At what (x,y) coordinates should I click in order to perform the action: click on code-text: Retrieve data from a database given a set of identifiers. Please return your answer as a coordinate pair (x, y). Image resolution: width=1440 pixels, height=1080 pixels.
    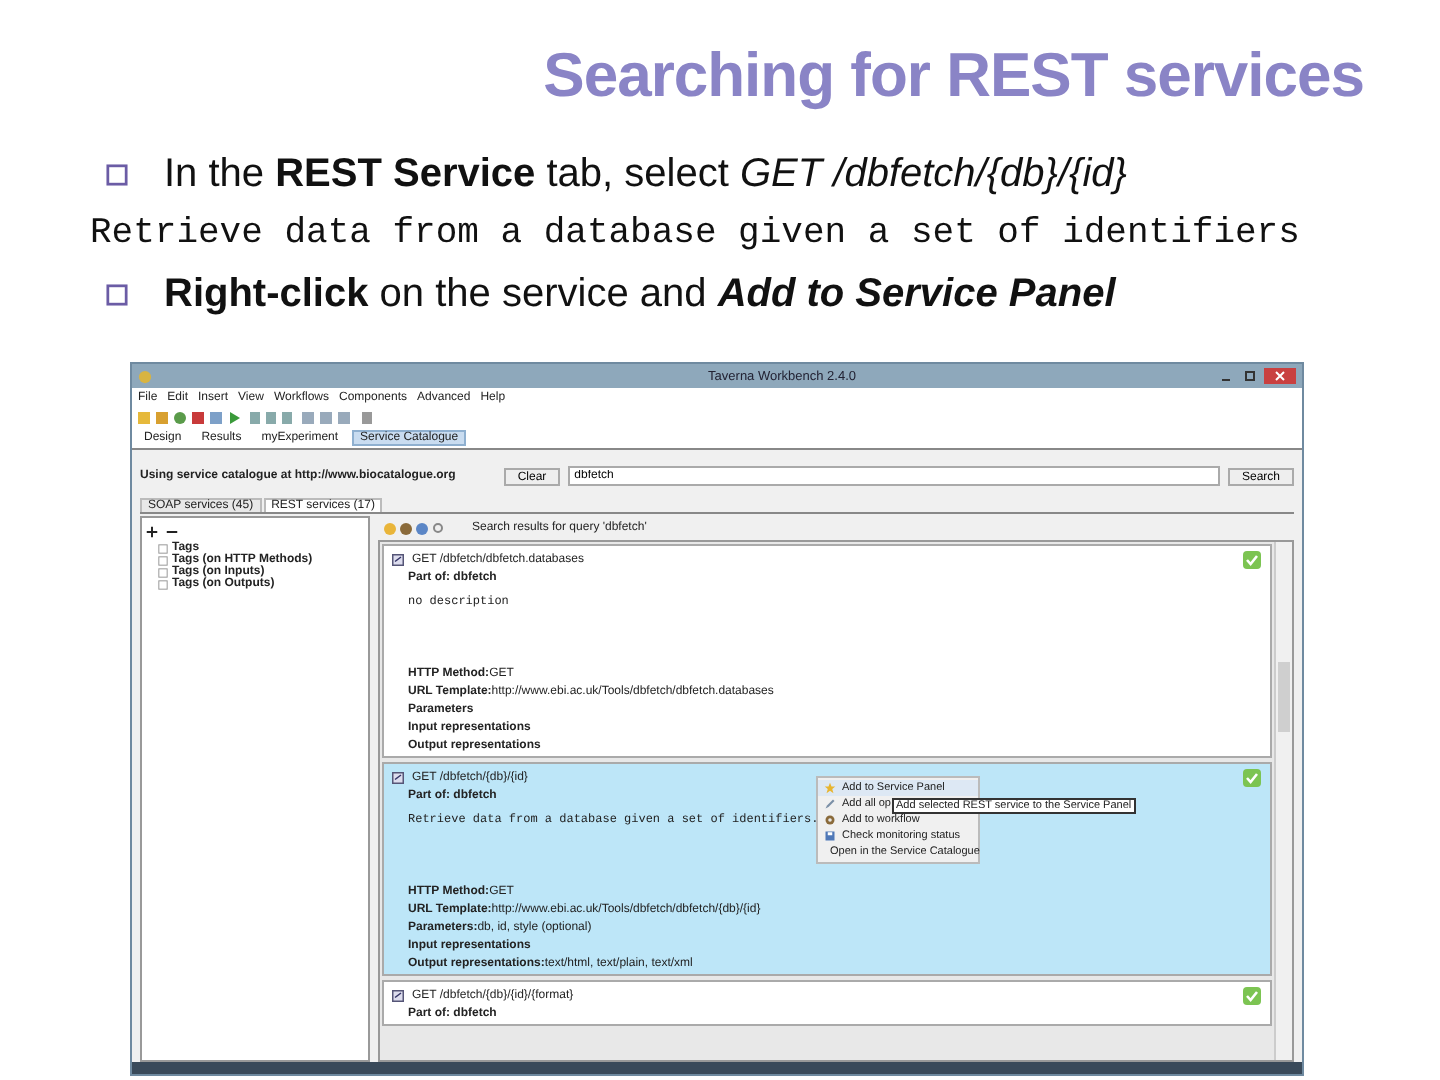
    Looking at the image, I should click on (695, 235).